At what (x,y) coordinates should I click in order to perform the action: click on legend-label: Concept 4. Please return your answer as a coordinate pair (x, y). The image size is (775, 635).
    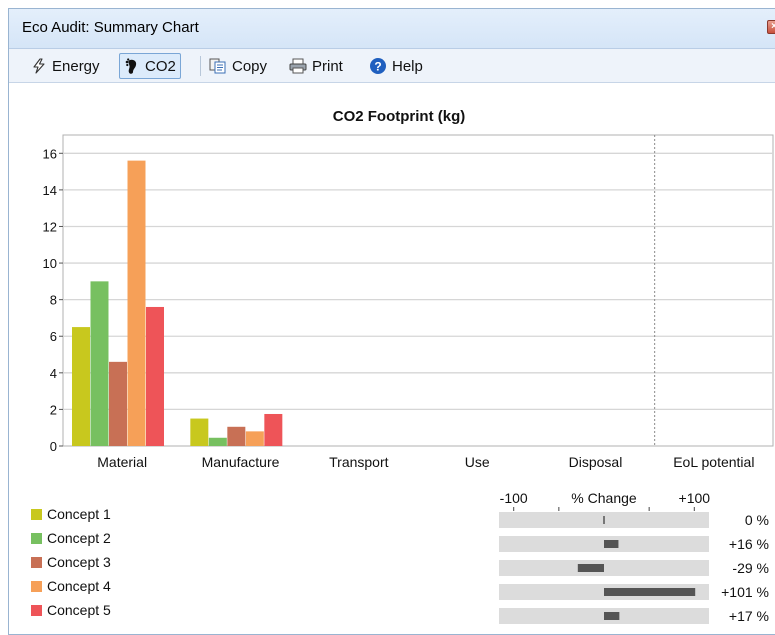
    Looking at the image, I should click on (79, 586).